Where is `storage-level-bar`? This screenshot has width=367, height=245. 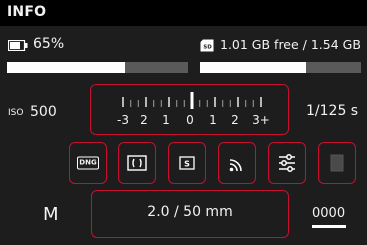 storage-level-bar is located at coordinates (280, 67).